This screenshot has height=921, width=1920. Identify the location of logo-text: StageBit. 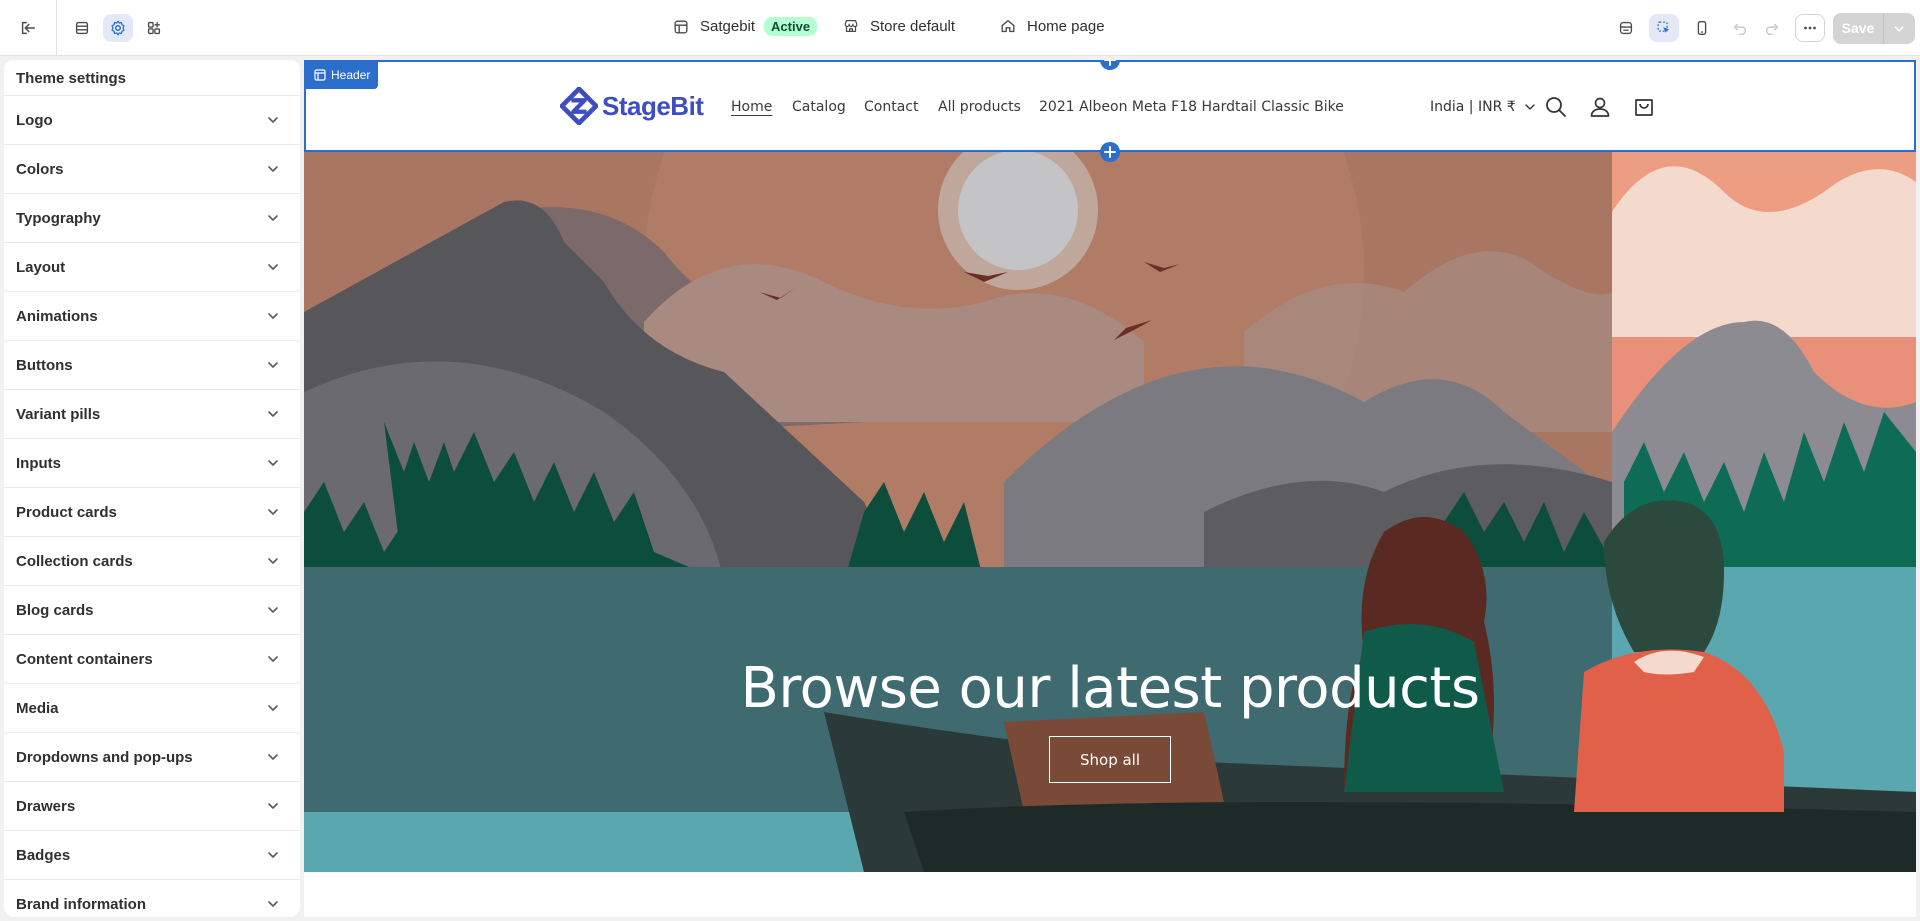
(653, 105).